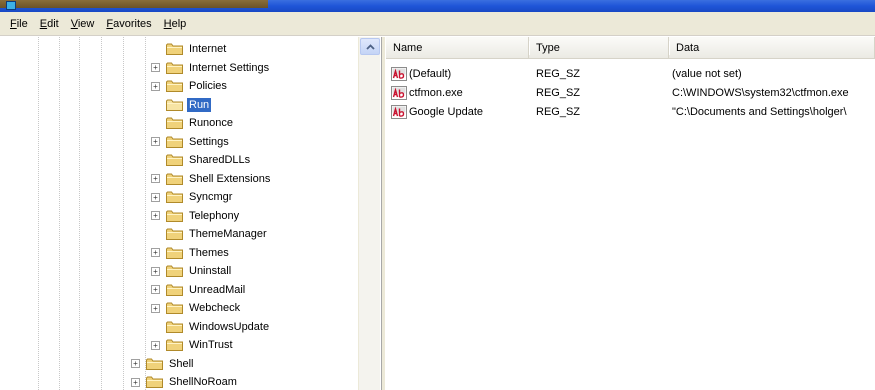 The width and height of the screenshot is (875, 390). I want to click on menu-edit: Edit, so click(49, 24).